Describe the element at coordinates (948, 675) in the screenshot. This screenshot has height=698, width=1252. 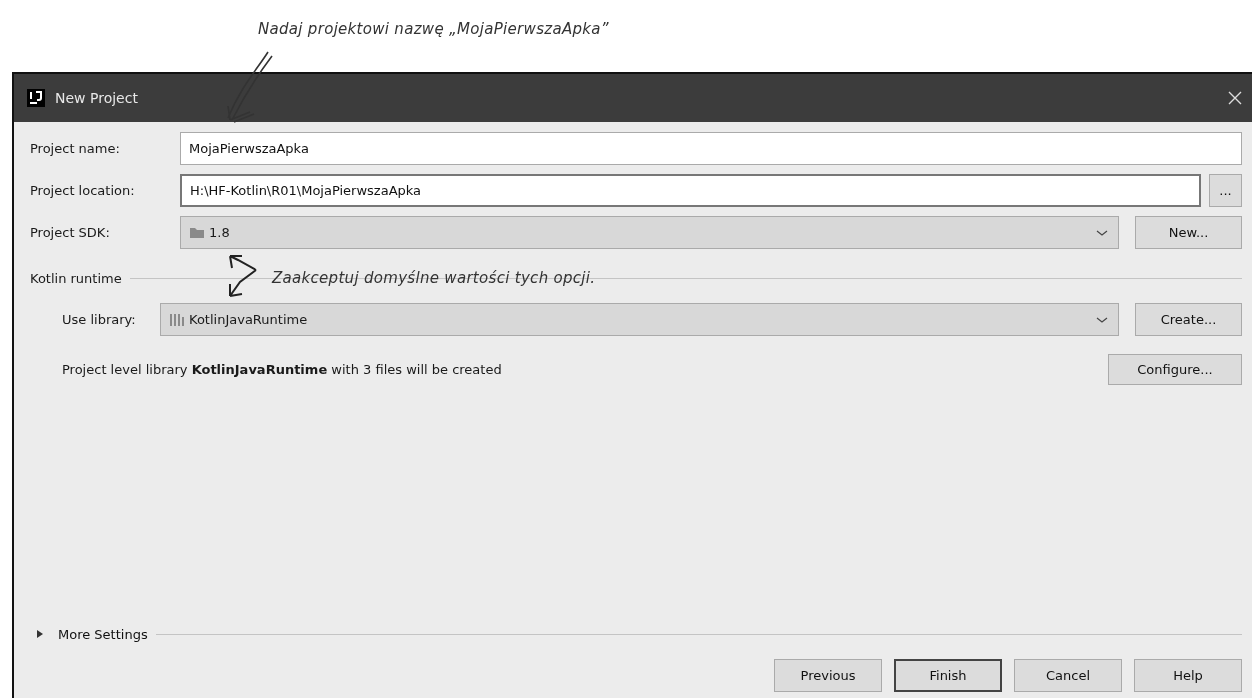
I see `dialog-button: Finish` at that location.